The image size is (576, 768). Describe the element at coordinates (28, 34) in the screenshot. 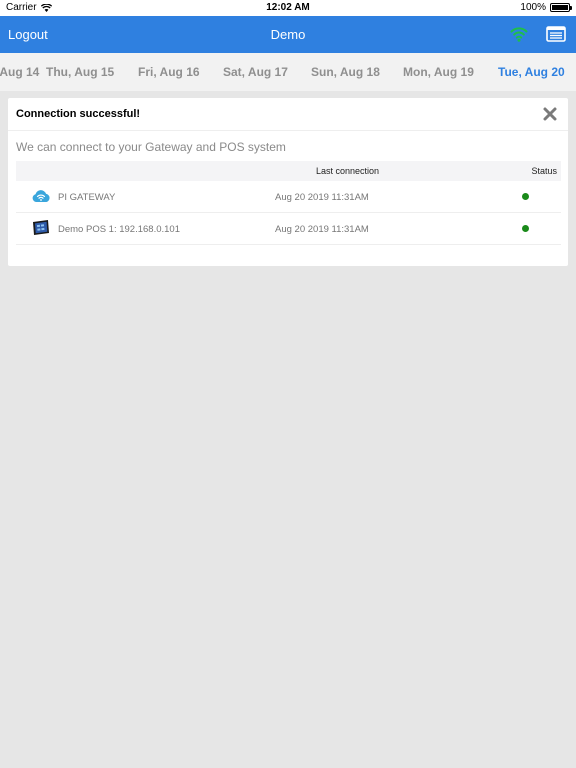

I see `logout-button: Logout` at that location.